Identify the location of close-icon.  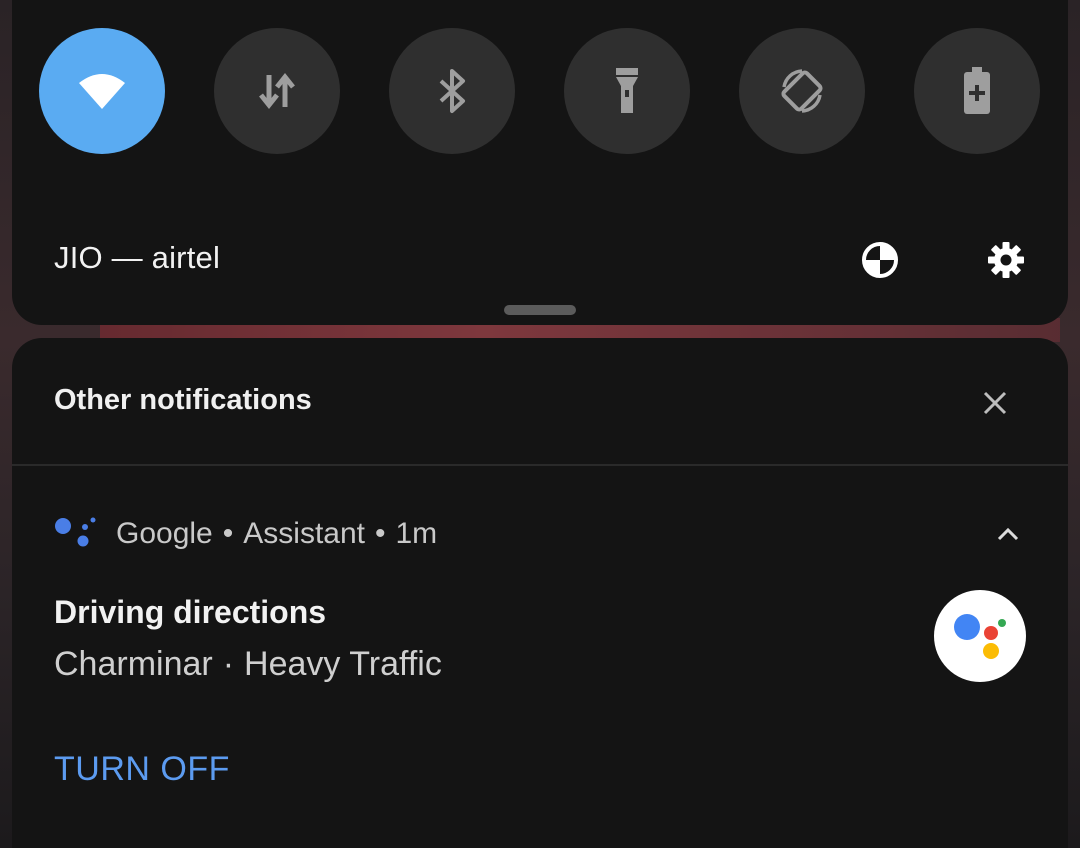
(995, 403).